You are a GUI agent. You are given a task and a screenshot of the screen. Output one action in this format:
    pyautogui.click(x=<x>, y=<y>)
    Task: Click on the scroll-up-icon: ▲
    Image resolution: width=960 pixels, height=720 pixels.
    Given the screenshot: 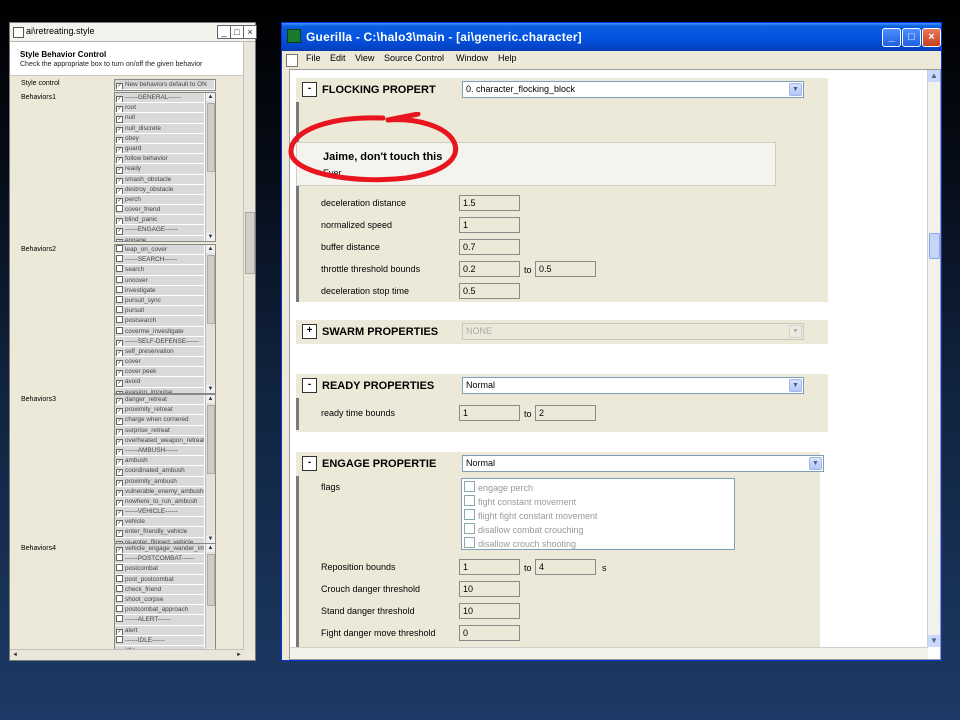 What is the action you would take?
    pyautogui.click(x=210, y=548)
    